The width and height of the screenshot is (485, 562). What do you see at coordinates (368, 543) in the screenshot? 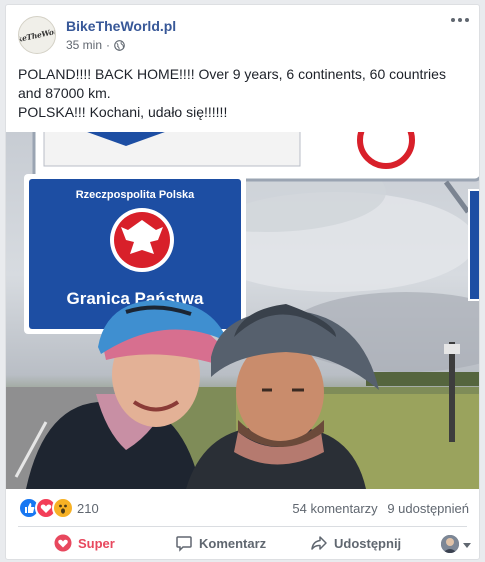
I see `share-label: Udostępnij` at bounding box center [368, 543].